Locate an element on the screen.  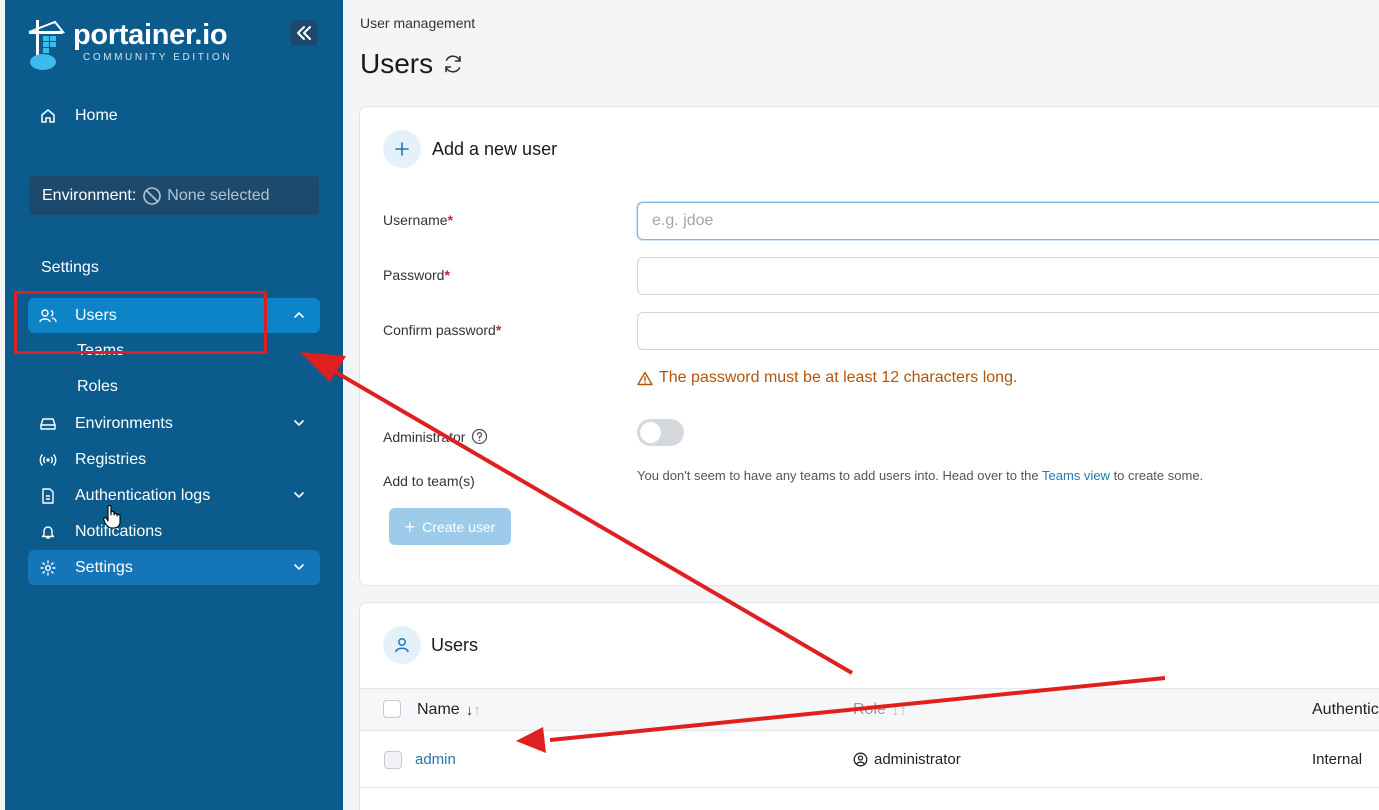
sidebar-item-label: Settings is located at coordinates (104, 567).